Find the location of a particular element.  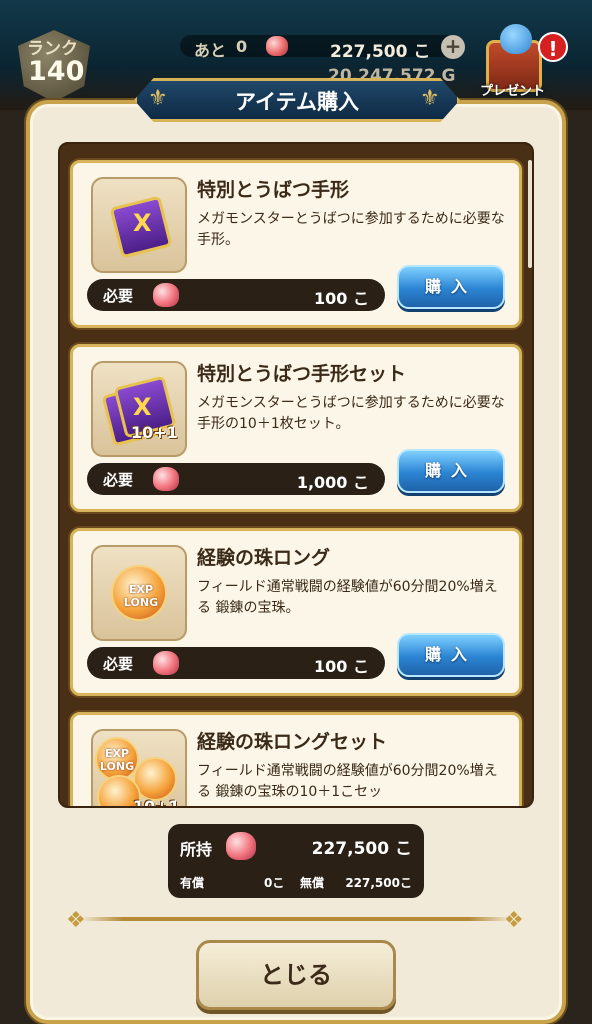

slime-icon is located at coordinates (516, 39).